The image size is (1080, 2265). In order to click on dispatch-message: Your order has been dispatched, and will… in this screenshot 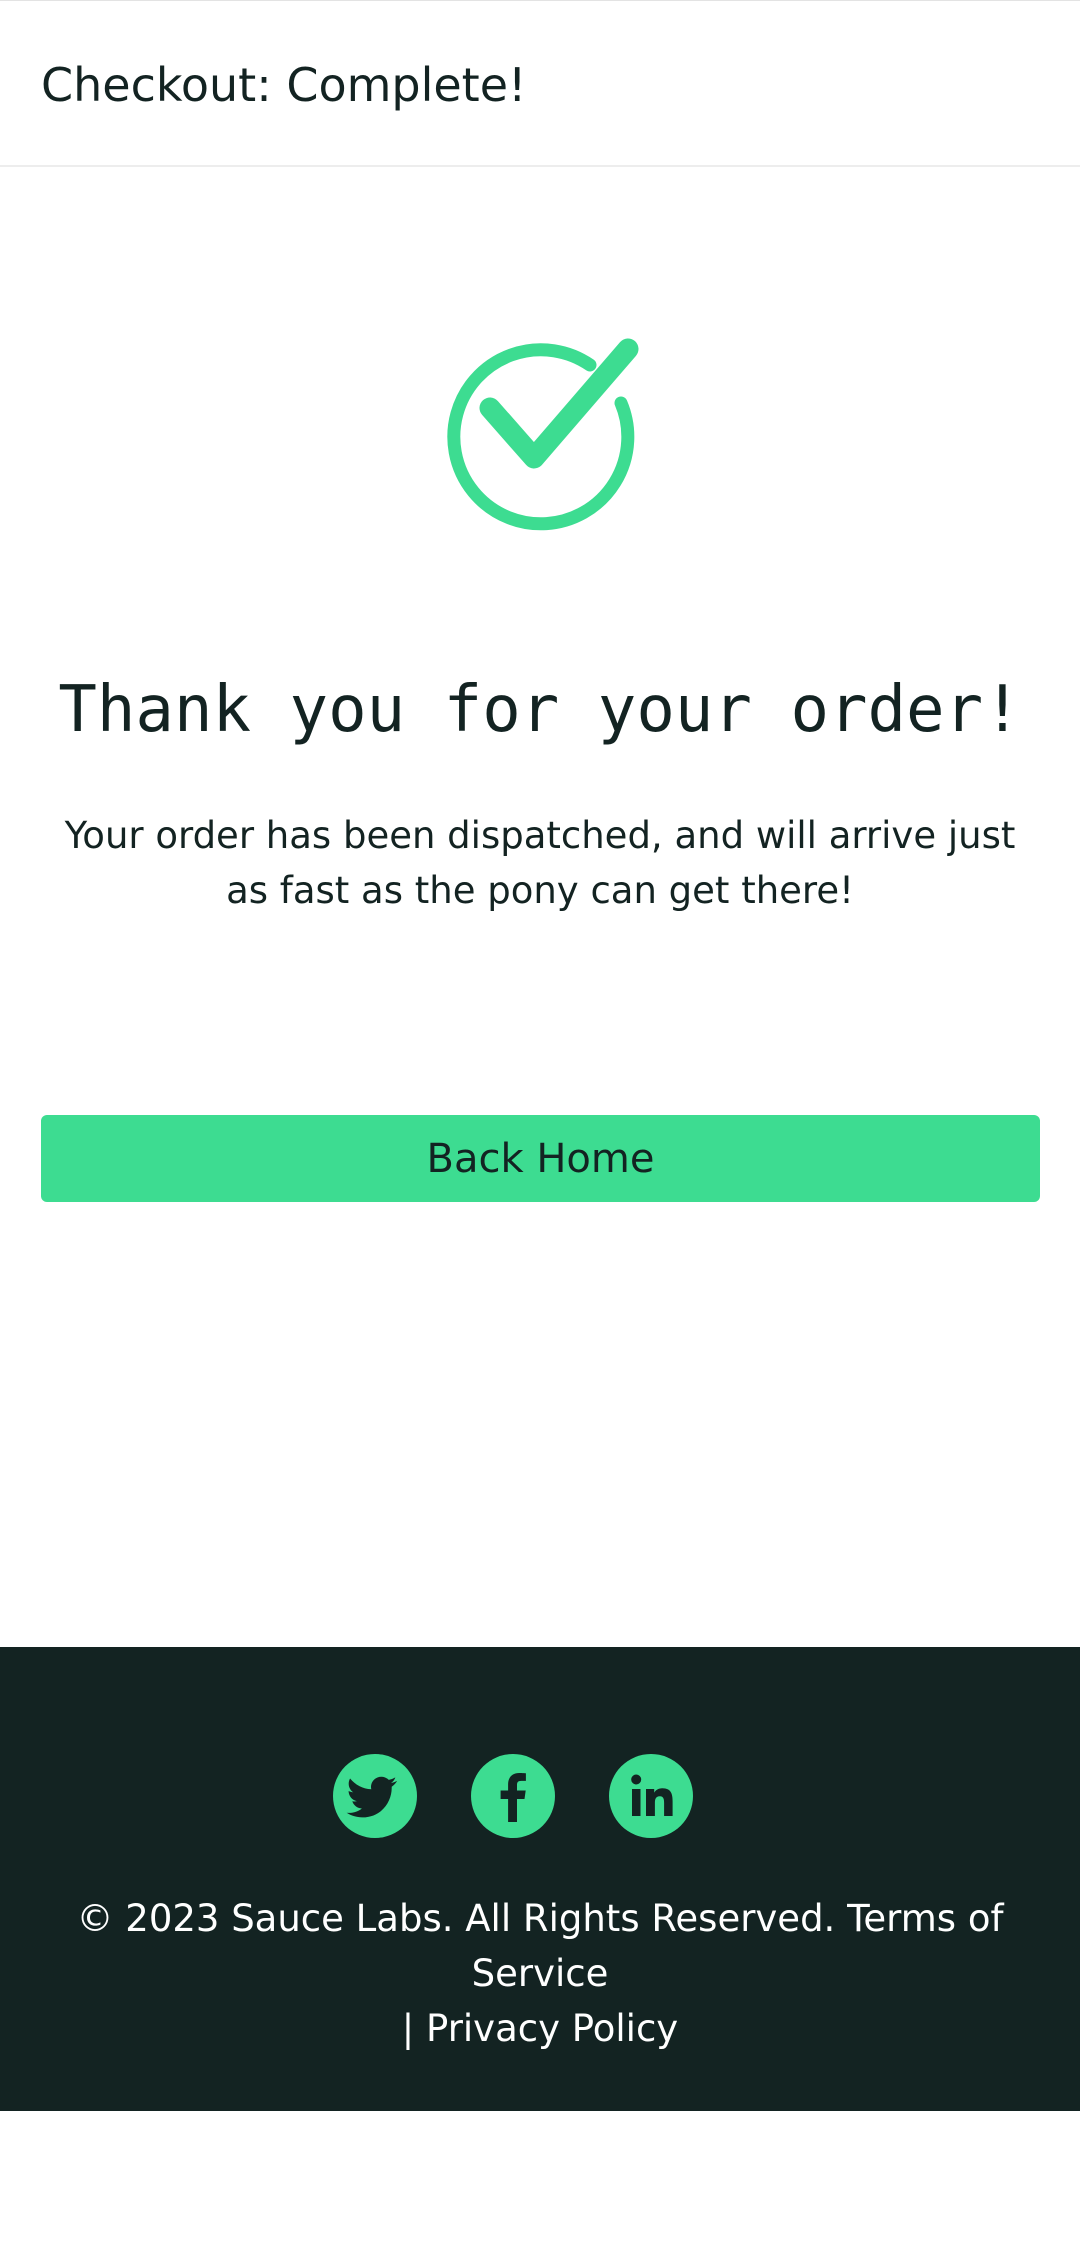, I will do `click(540, 863)`.